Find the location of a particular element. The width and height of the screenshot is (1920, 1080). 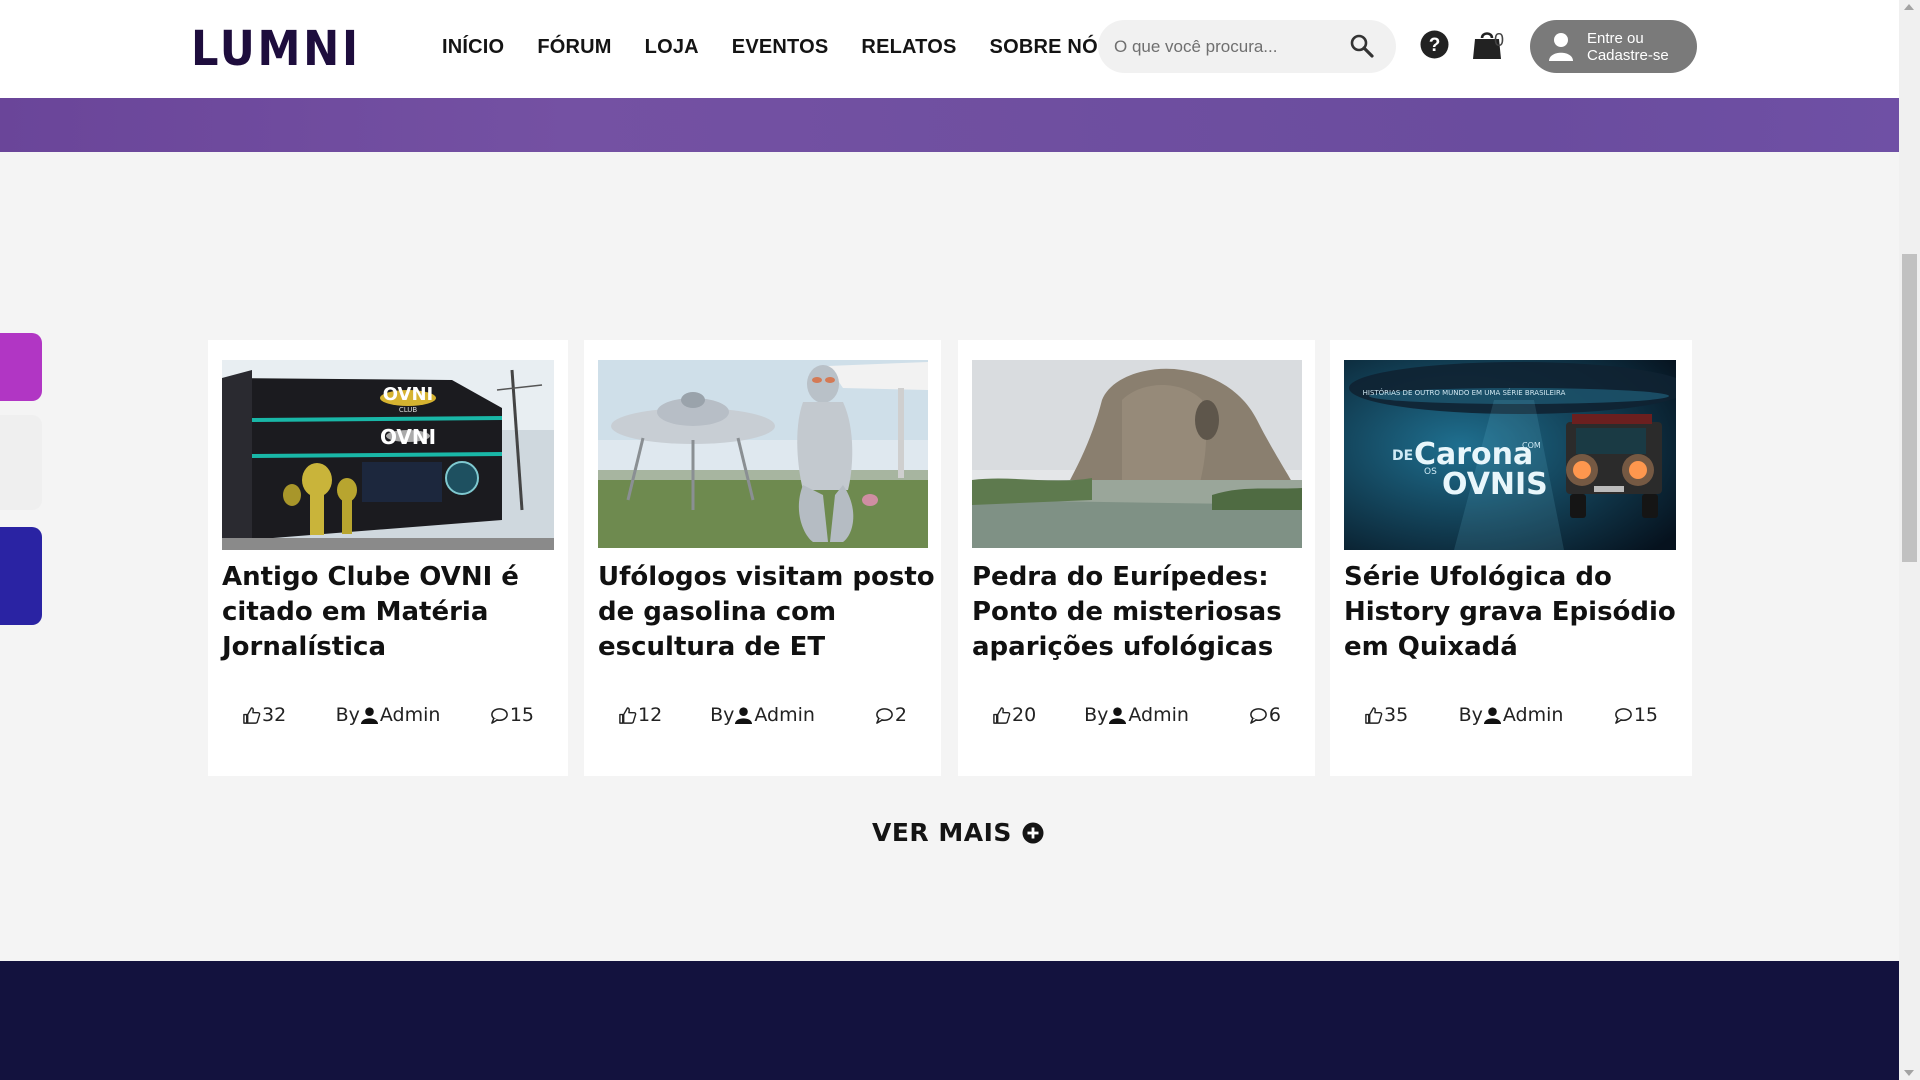

card-meta: 20 By Admin 6 is located at coordinates (1136, 717).